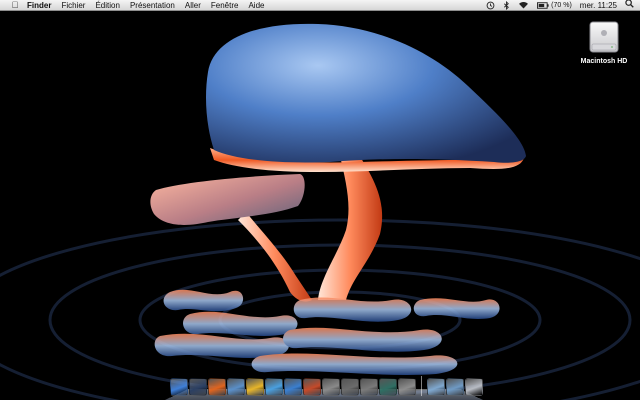 This screenshot has width=640, height=400. What do you see at coordinates (312, 387) in the screenshot?
I see `photo-booth-icon` at bounding box center [312, 387].